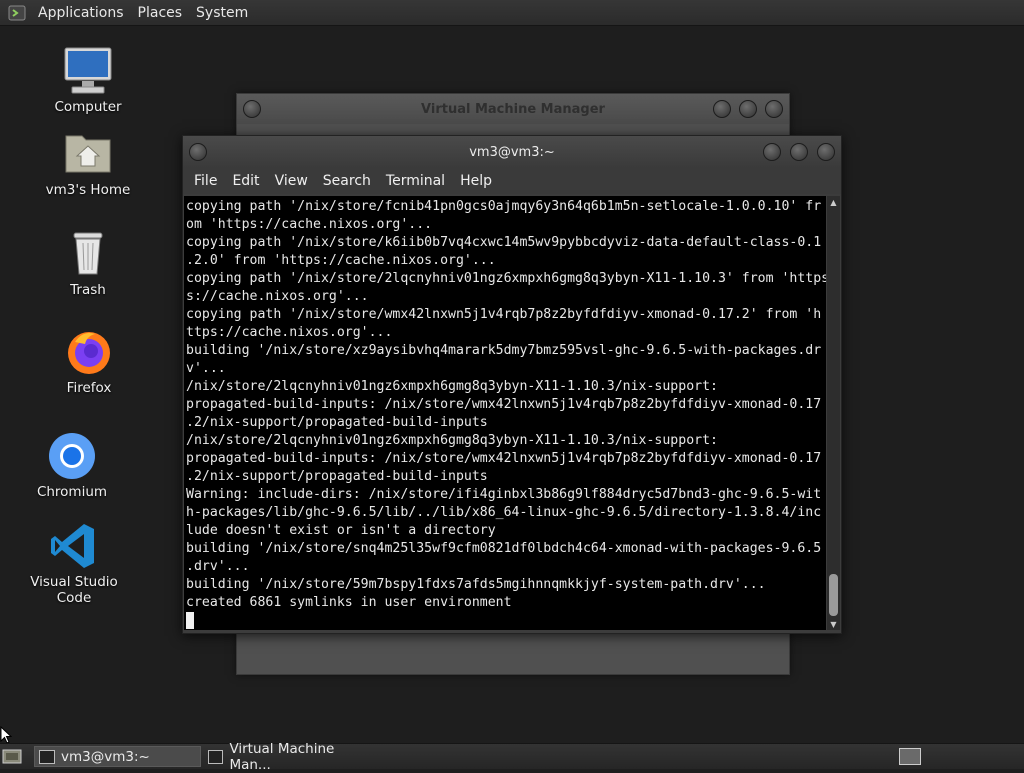  I want to click on gnome-foot-icon, so click(17, 13).